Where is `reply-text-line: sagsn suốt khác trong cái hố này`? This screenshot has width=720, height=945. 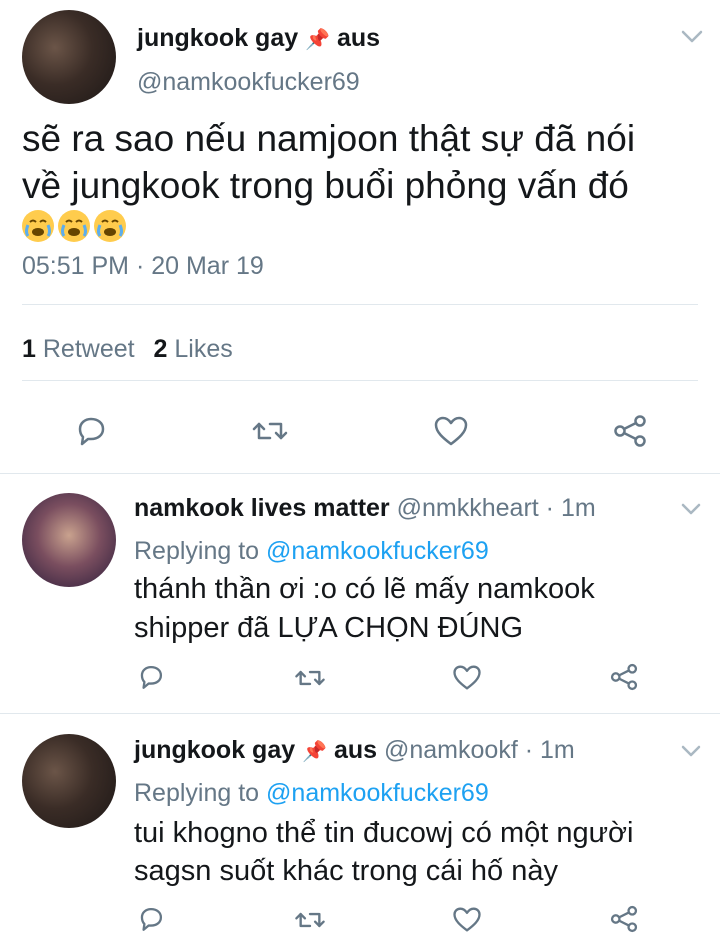
reply-text-line: sagsn suốt khác trong cái hố này is located at coordinates (346, 871).